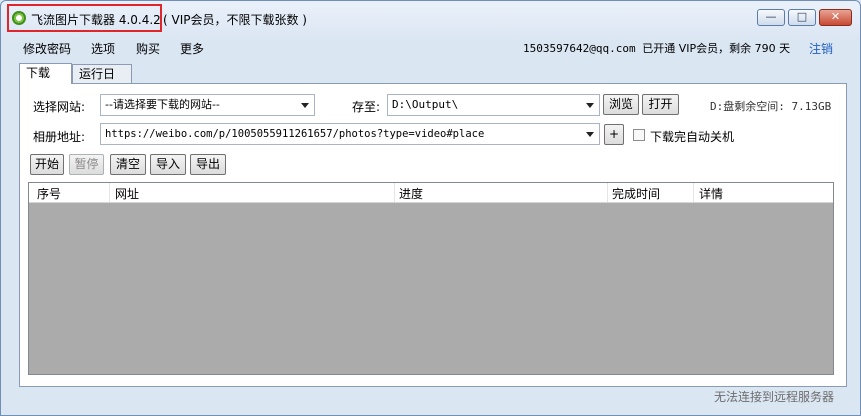 This screenshot has height=416, width=861. I want to click on close-button: ✕, so click(835, 17).